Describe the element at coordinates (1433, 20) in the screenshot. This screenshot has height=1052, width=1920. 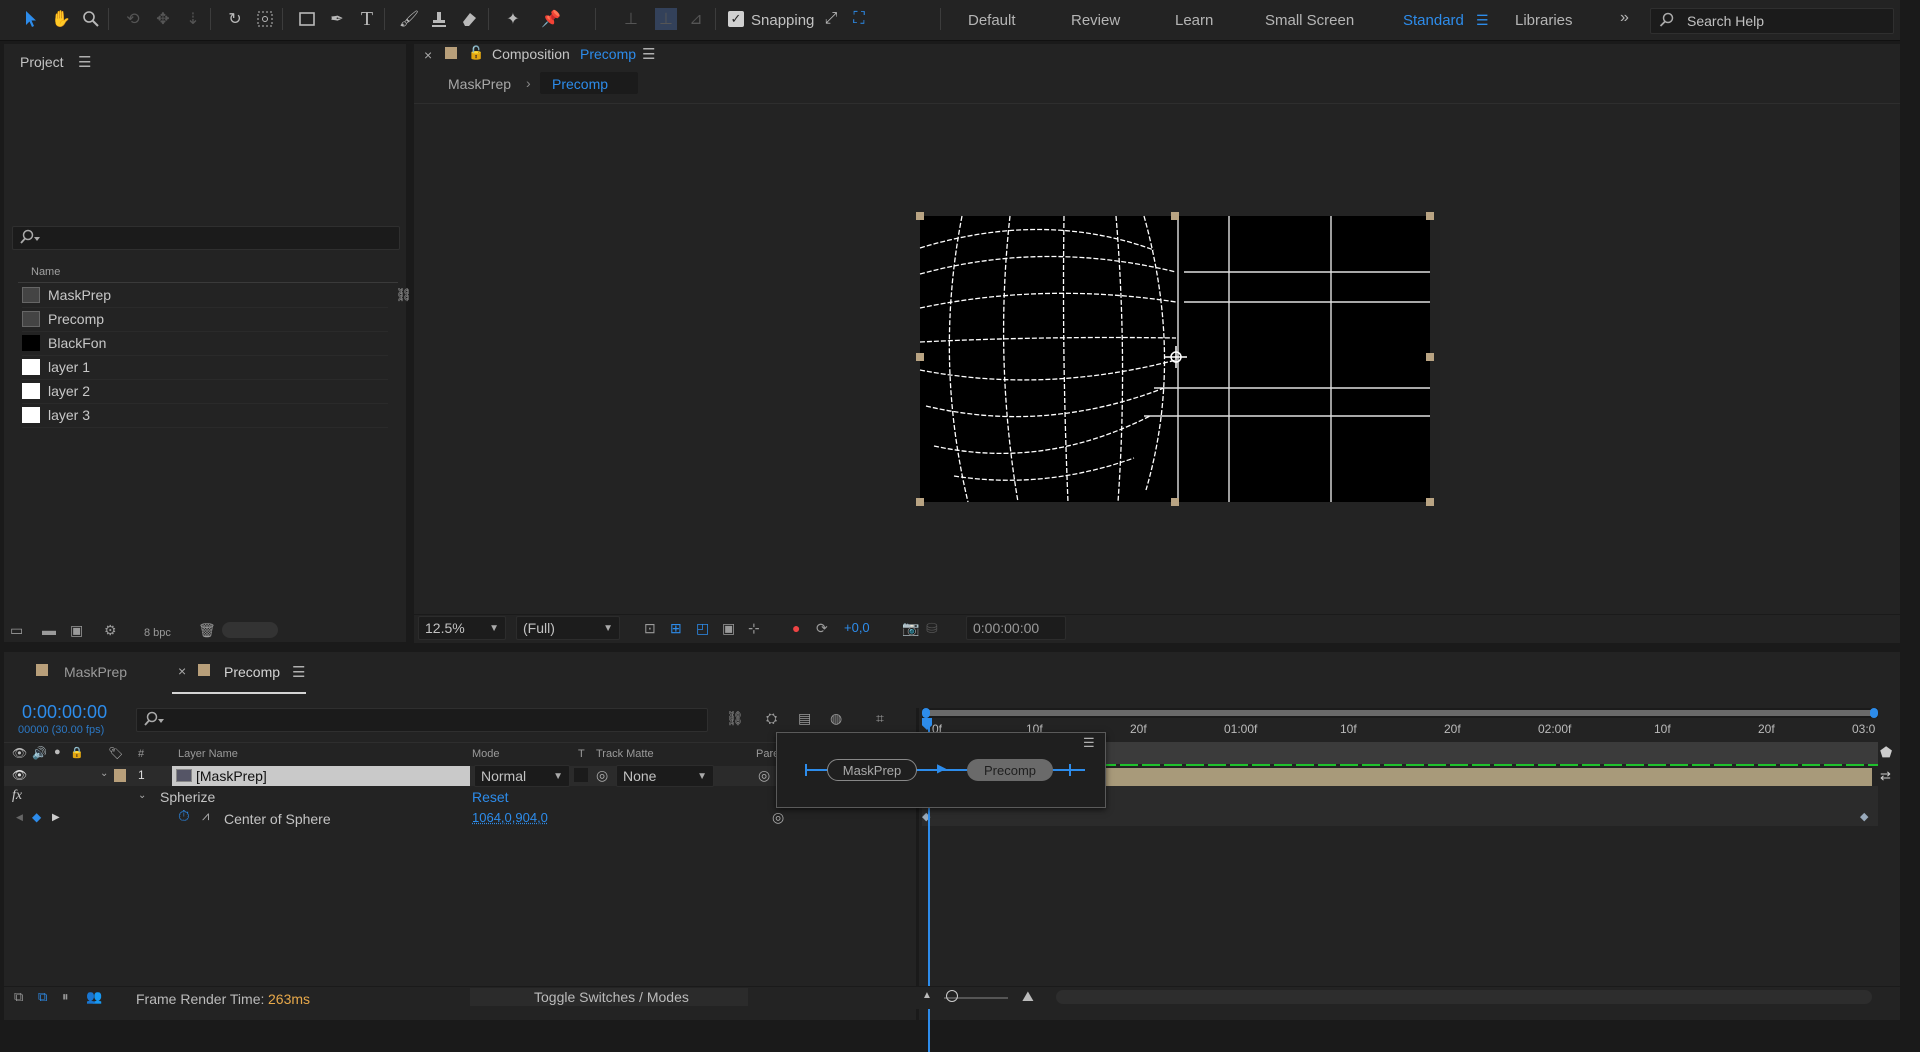
I see `workspace-standard: Standard` at that location.